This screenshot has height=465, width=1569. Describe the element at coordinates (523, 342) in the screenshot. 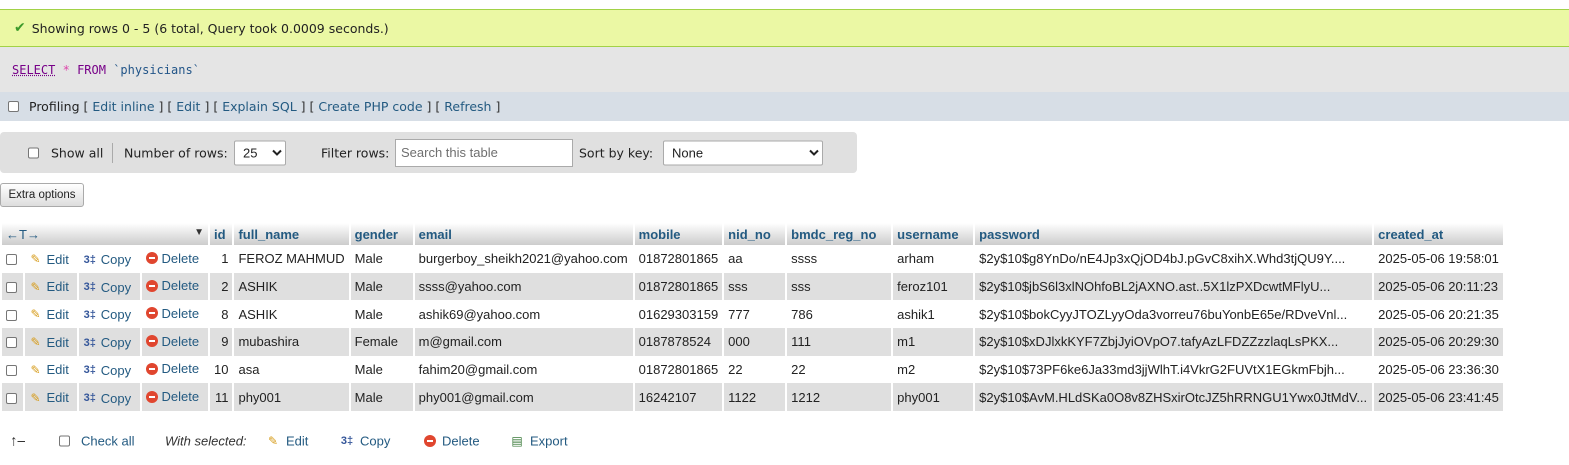

I see `cell-email: m@gmail.com` at that location.